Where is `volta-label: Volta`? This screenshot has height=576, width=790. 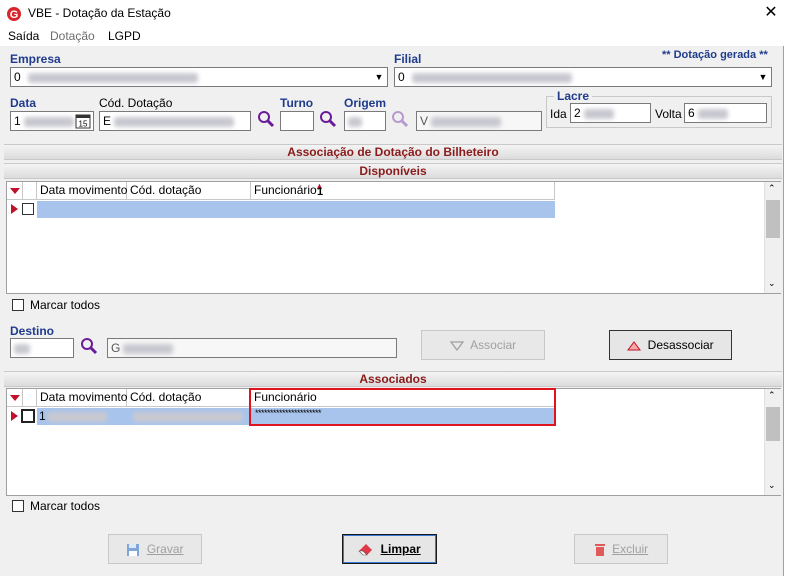 volta-label: Volta is located at coordinates (668, 114).